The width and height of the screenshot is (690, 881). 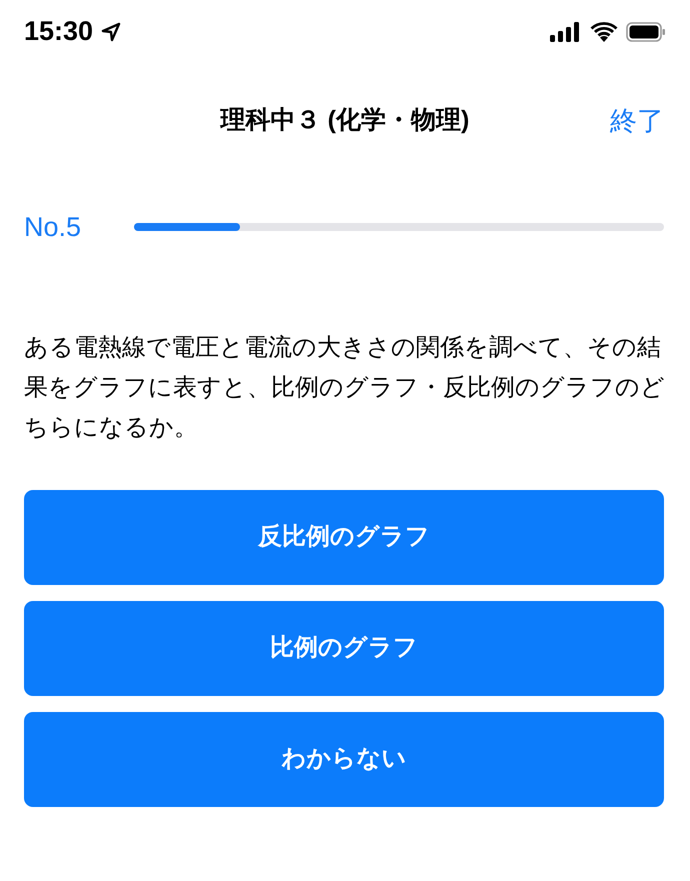 I want to click on answer-button: 反比例のグラフ, so click(x=344, y=537).